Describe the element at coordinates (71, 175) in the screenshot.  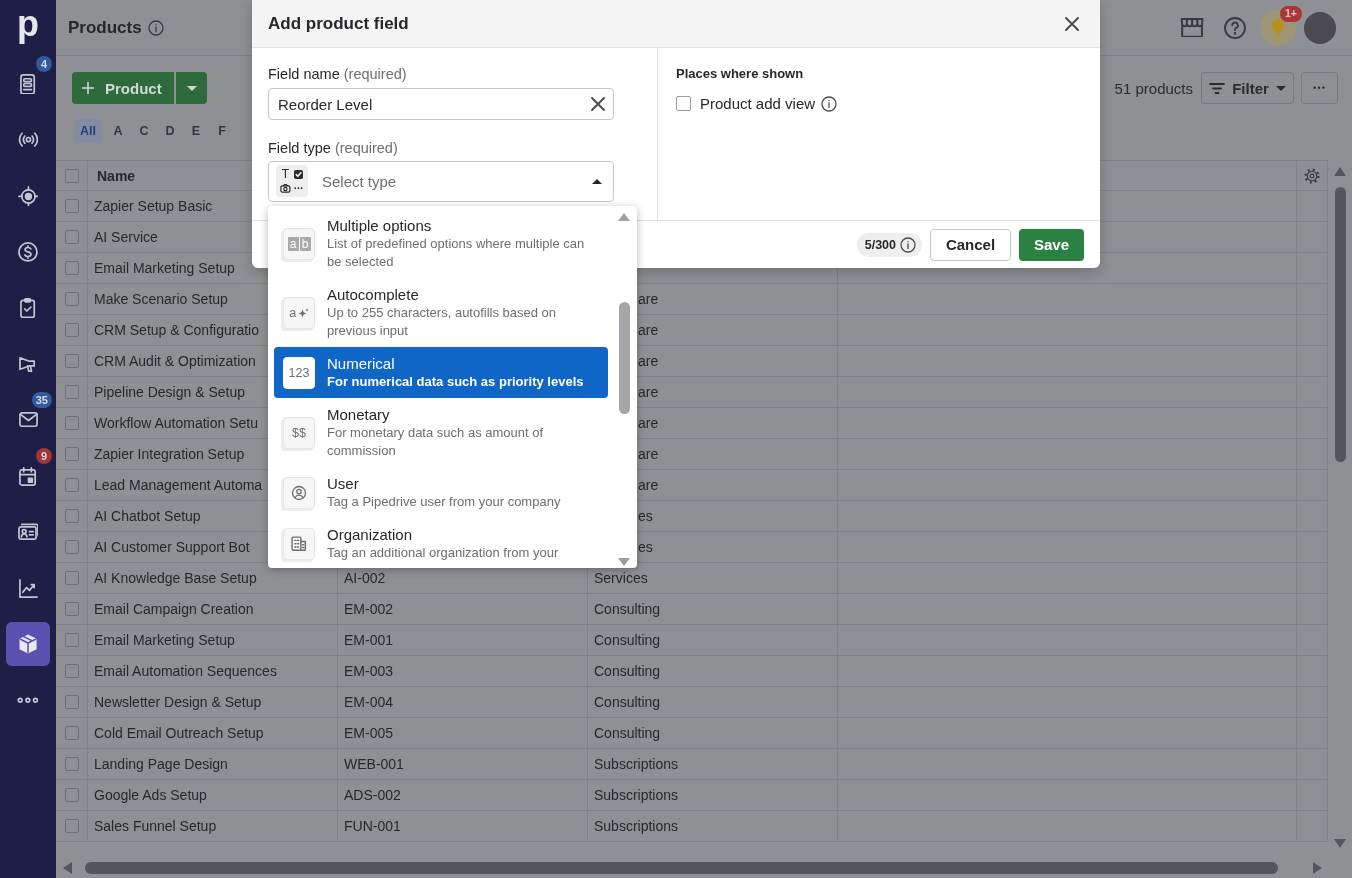
I see `select-all-checkbox` at that location.